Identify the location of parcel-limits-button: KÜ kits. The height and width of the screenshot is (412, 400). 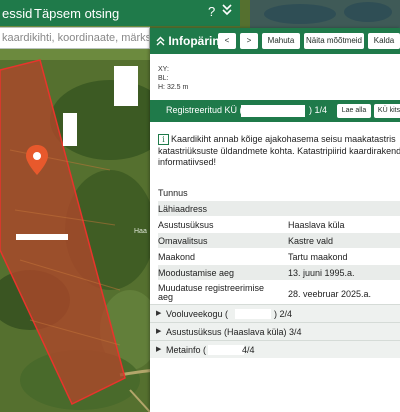
(387, 111).